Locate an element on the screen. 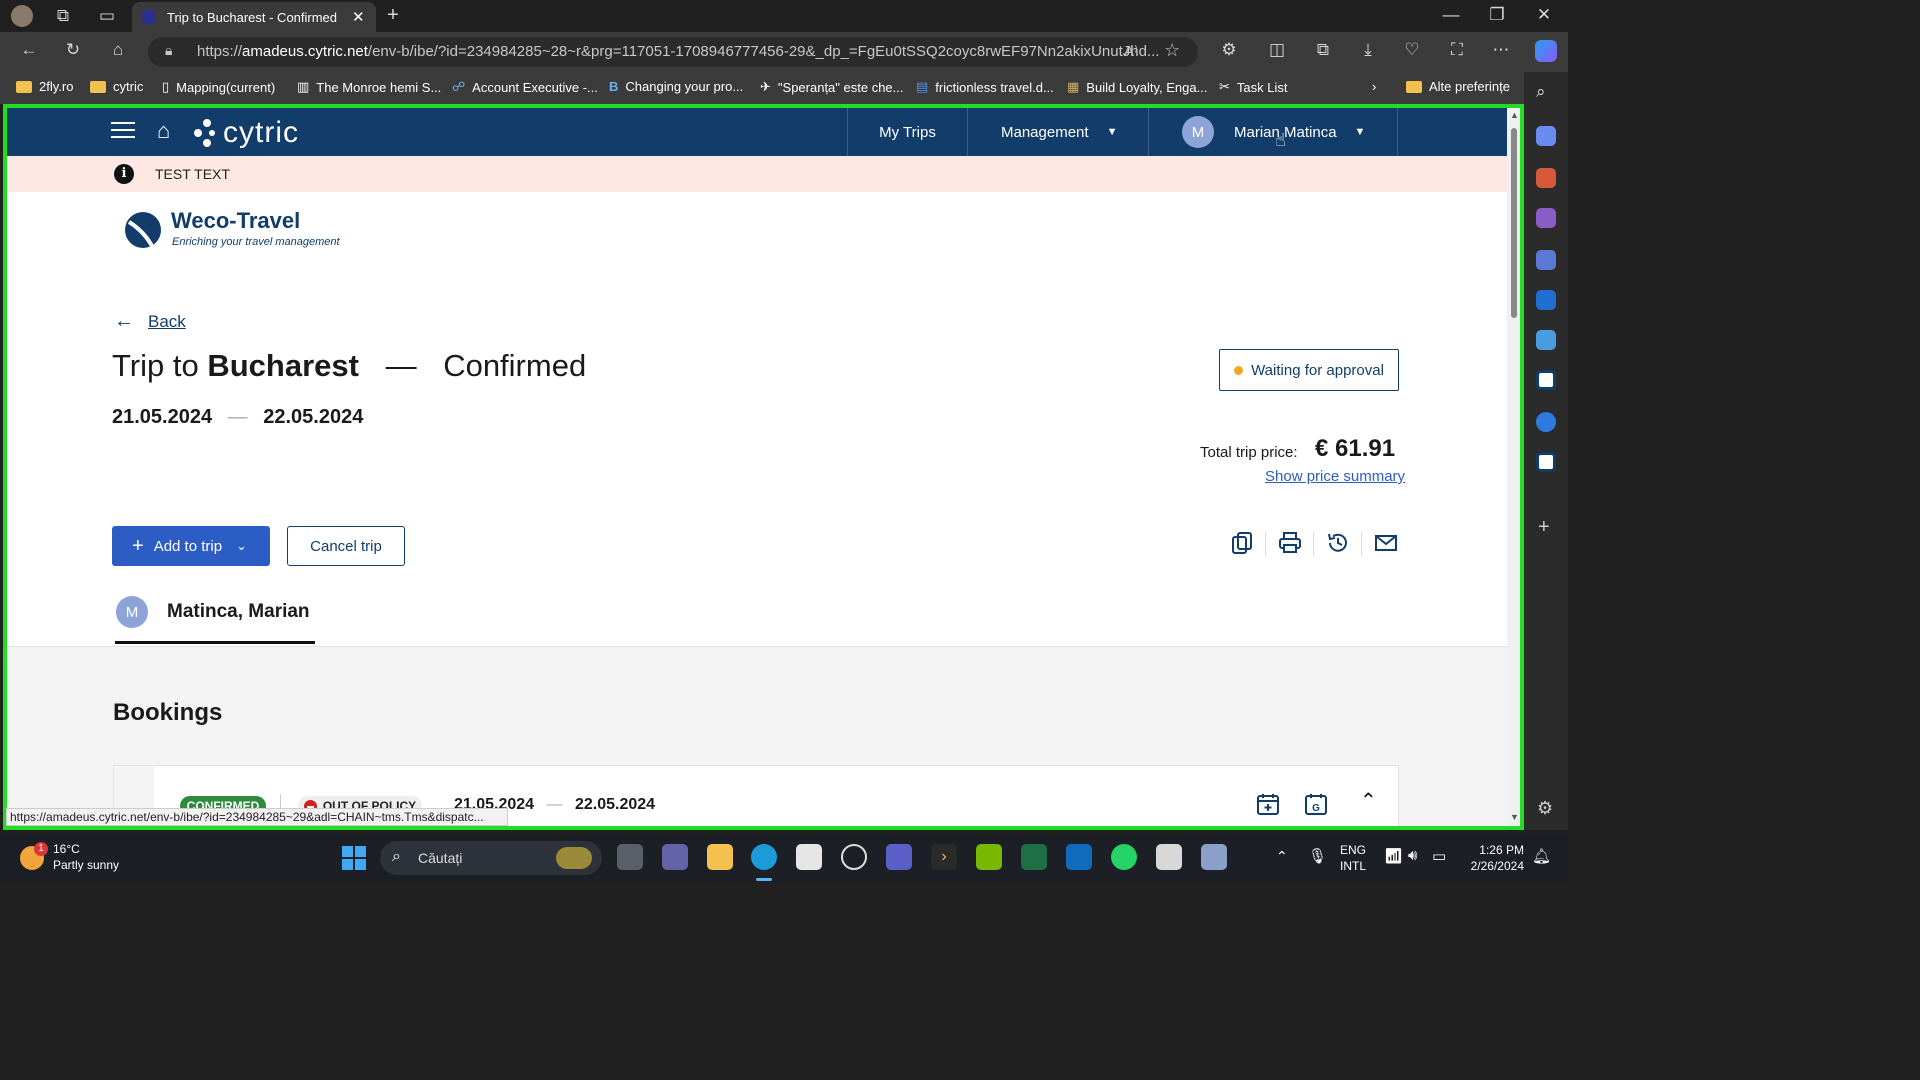 Image resolution: width=1920 pixels, height=1080 pixels. taskbar-search: ⌕ Căutați is located at coordinates (491, 858).